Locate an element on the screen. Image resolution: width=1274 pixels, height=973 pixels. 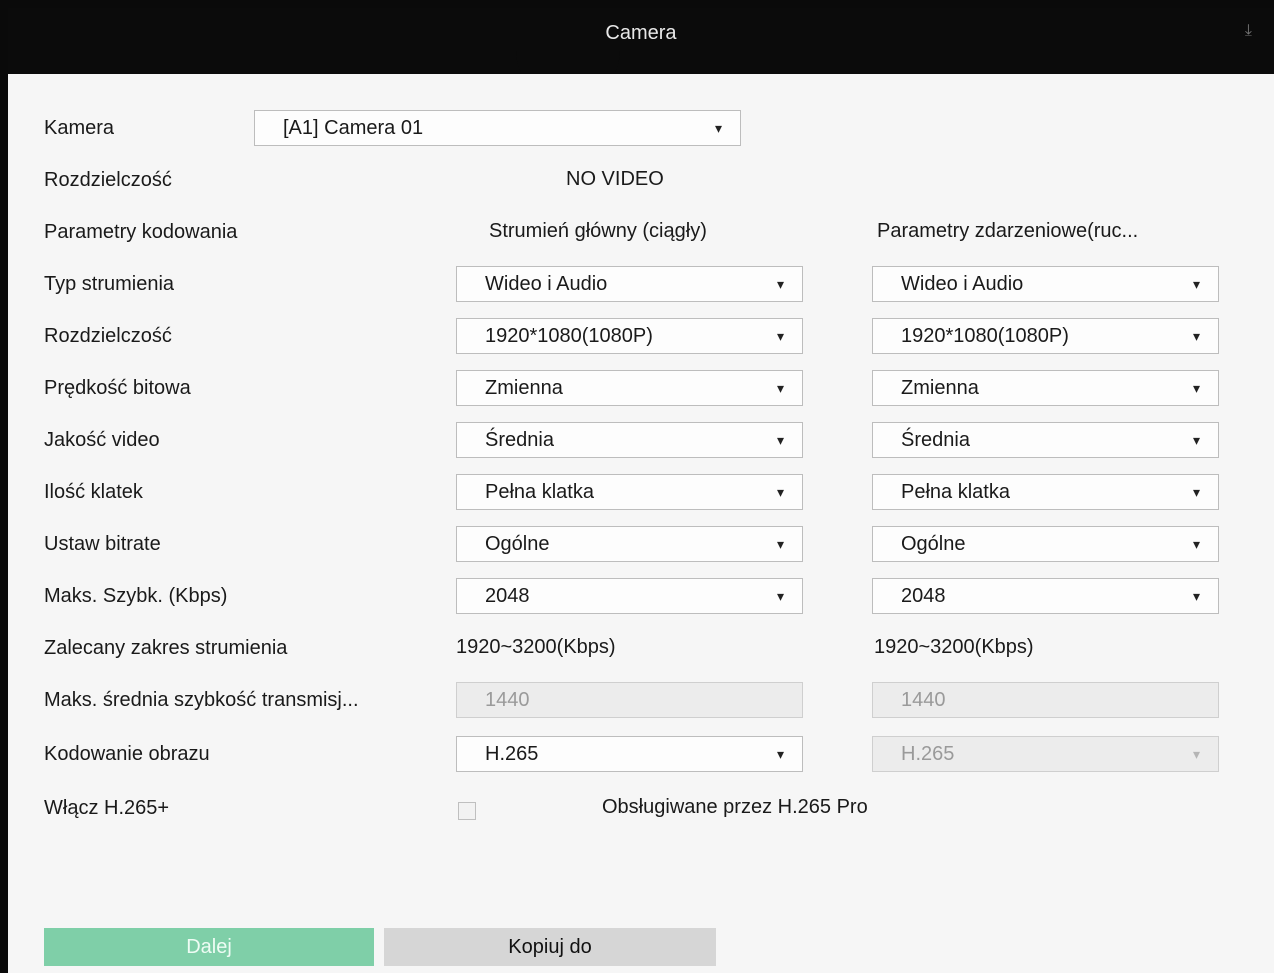
max-bitrate-row: Maks. Szybk. (Kbps) is located at coordinates (249, 596).